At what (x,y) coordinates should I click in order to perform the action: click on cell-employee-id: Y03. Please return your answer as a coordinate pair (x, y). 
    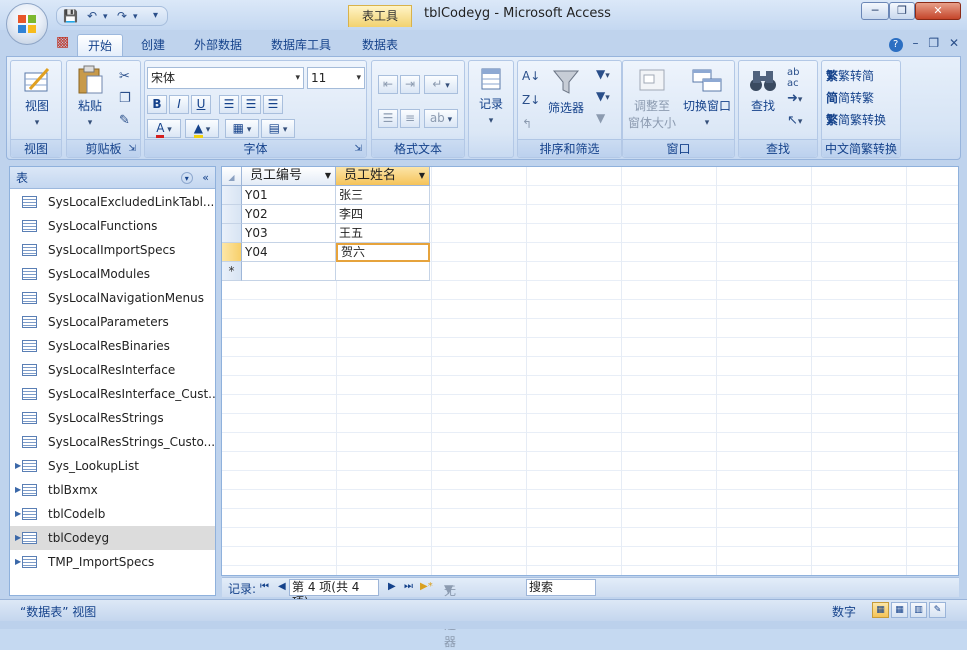
    Looking at the image, I should click on (289, 233).